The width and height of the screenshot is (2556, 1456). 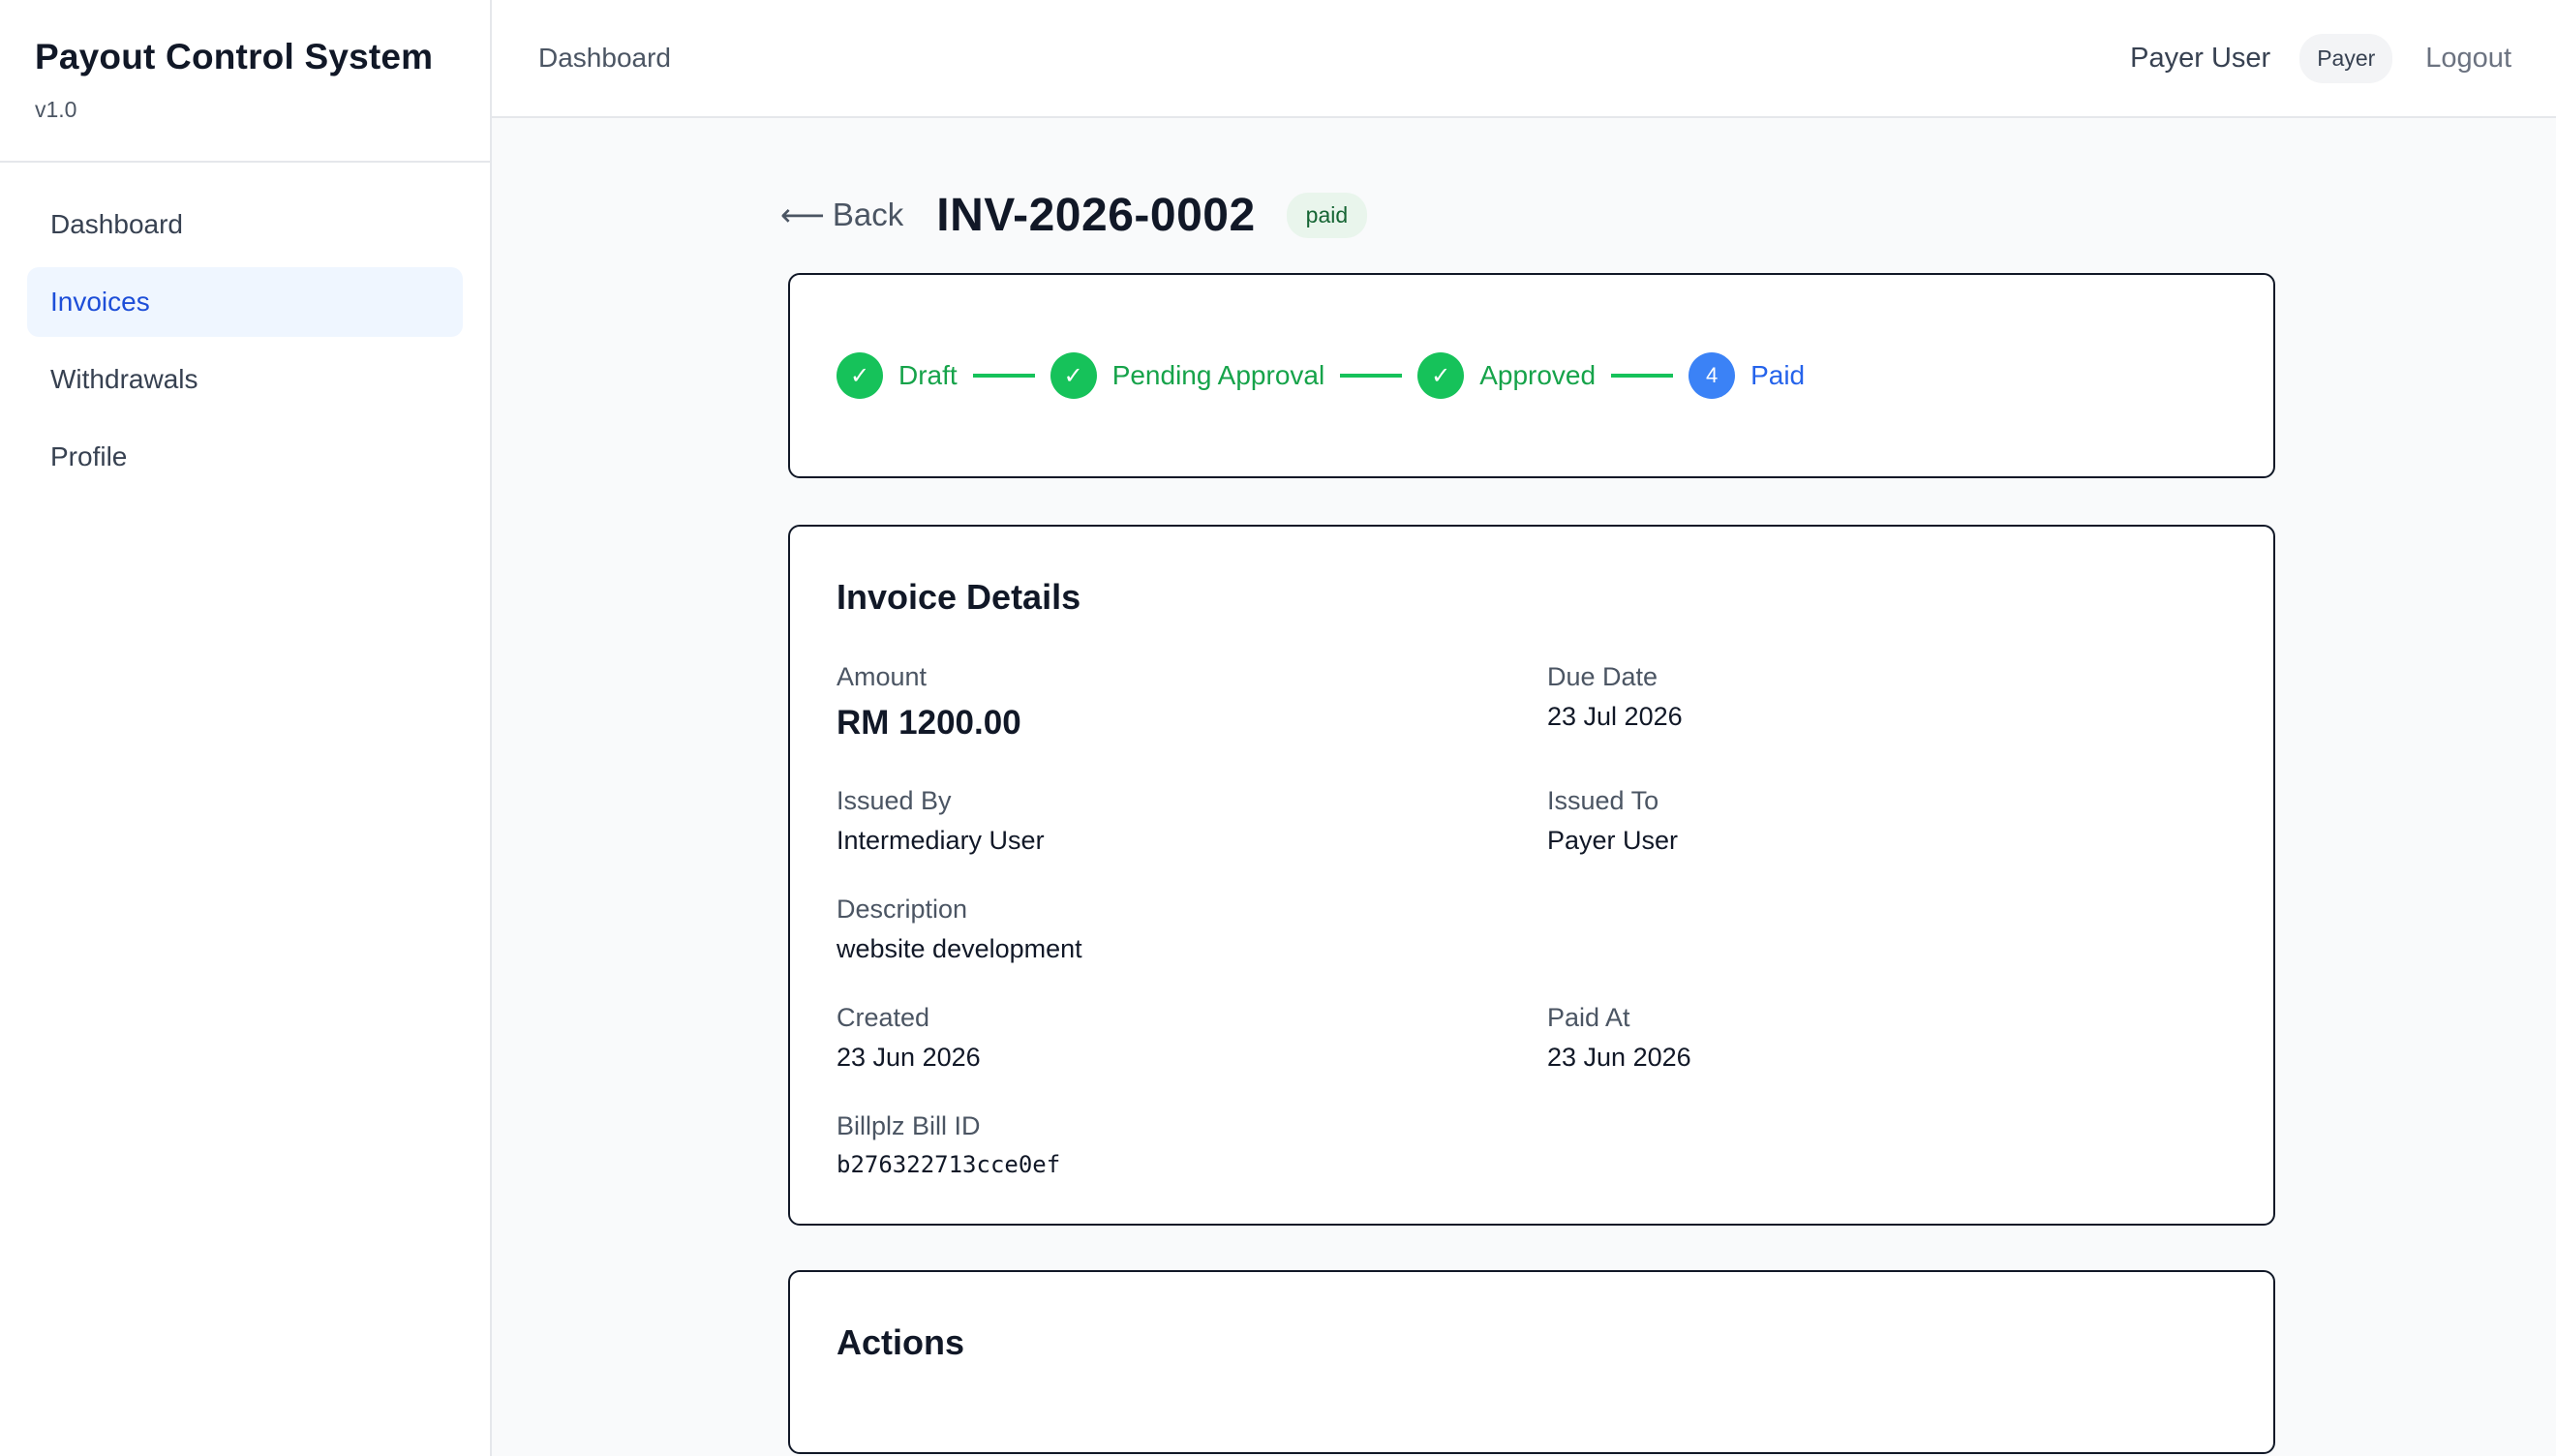 What do you see at coordinates (56, 110) in the screenshot?
I see `app-version: v1.0` at bounding box center [56, 110].